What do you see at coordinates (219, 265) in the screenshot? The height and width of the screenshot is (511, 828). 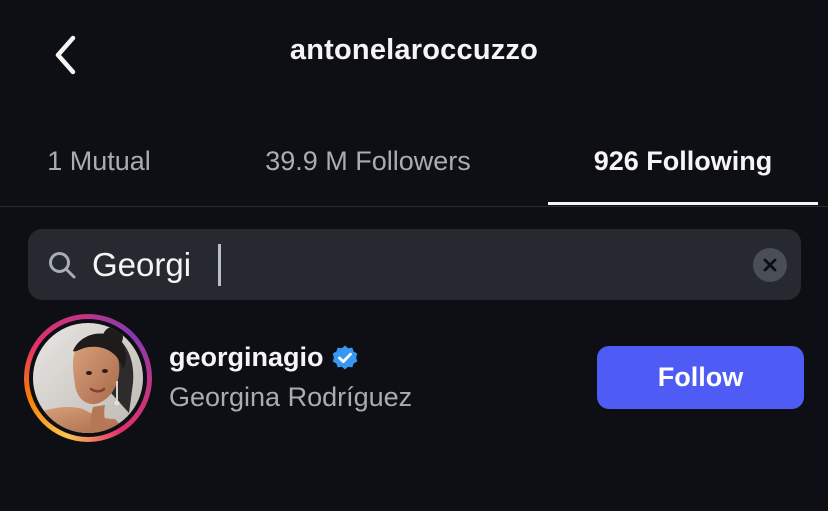 I see `text-caret` at bounding box center [219, 265].